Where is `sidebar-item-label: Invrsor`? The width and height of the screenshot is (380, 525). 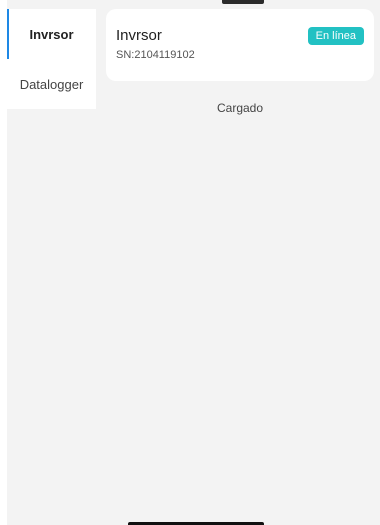
sidebar-item-label: Invrsor is located at coordinates (51, 34).